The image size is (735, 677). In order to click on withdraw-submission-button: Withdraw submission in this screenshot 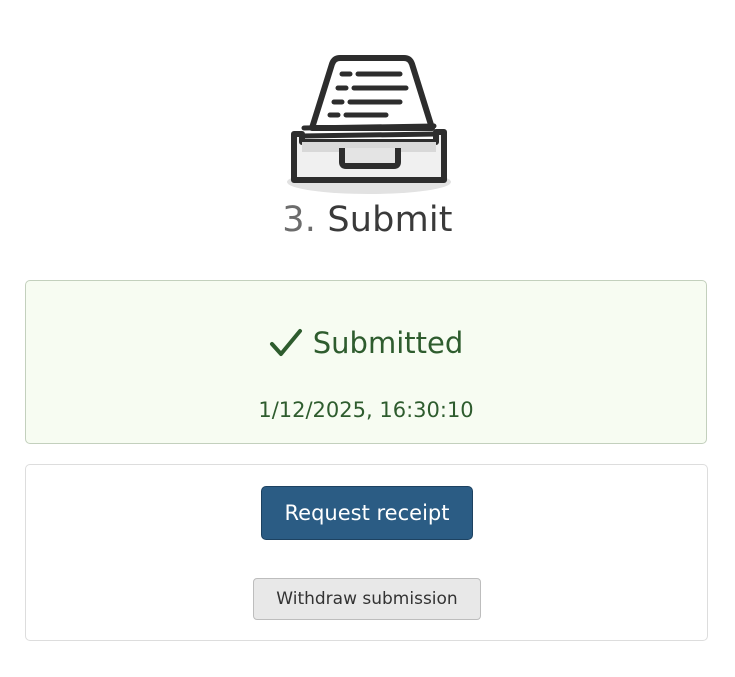, I will do `click(367, 599)`.